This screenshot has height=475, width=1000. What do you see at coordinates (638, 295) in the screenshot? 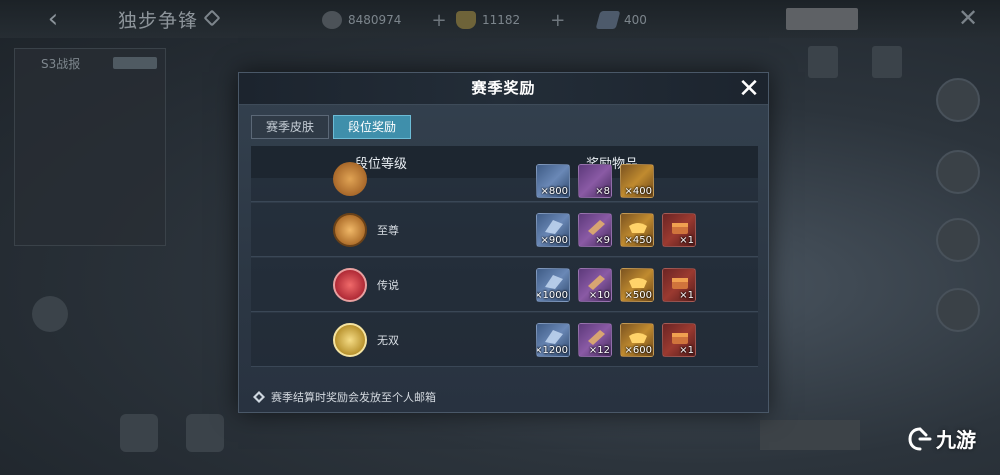
I see `item-count: ×500` at bounding box center [638, 295].